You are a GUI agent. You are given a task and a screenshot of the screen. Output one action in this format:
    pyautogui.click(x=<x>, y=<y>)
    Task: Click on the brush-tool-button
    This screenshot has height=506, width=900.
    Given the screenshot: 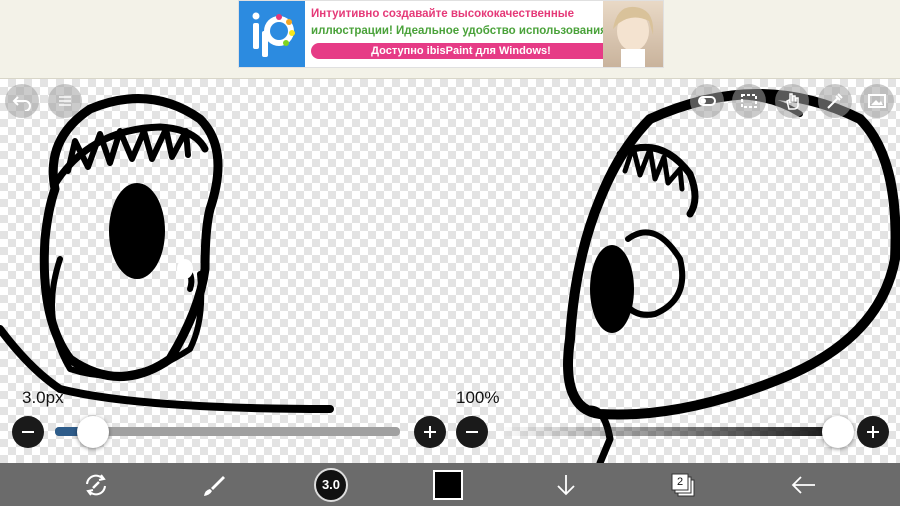 What is the action you would take?
    pyautogui.click(x=214, y=484)
    